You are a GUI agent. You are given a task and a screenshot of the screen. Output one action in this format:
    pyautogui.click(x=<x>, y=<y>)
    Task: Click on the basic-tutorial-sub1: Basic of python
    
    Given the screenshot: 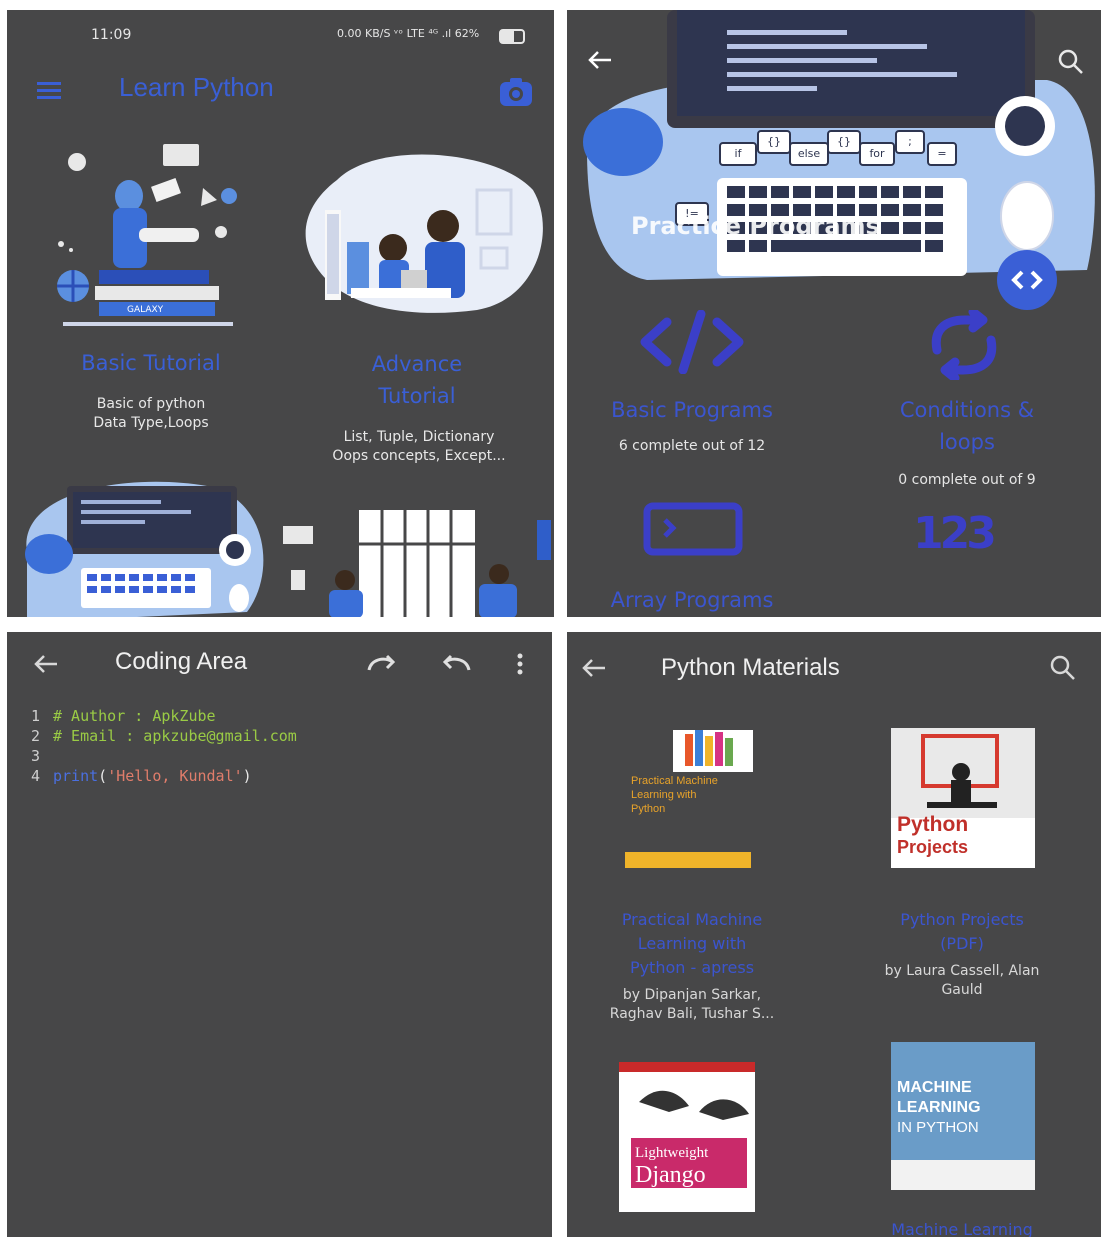 What is the action you would take?
    pyautogui.click(x=151, y=404)
    